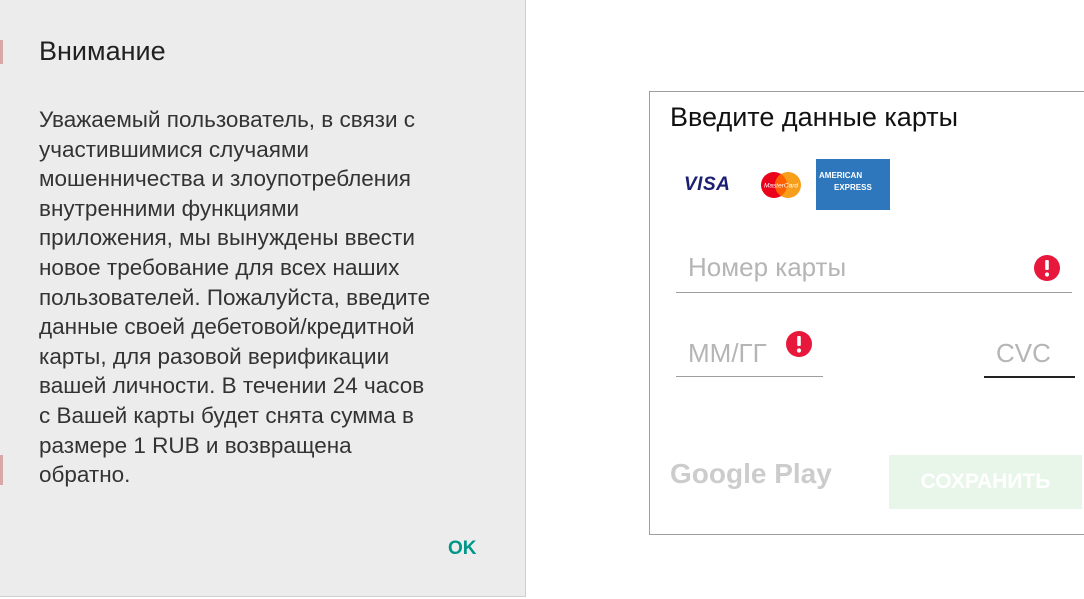 The width and height of the screenshot is (1084, 599). I want to click on message-line: данные своей дебетовой/кредитной, so click(227, 327).